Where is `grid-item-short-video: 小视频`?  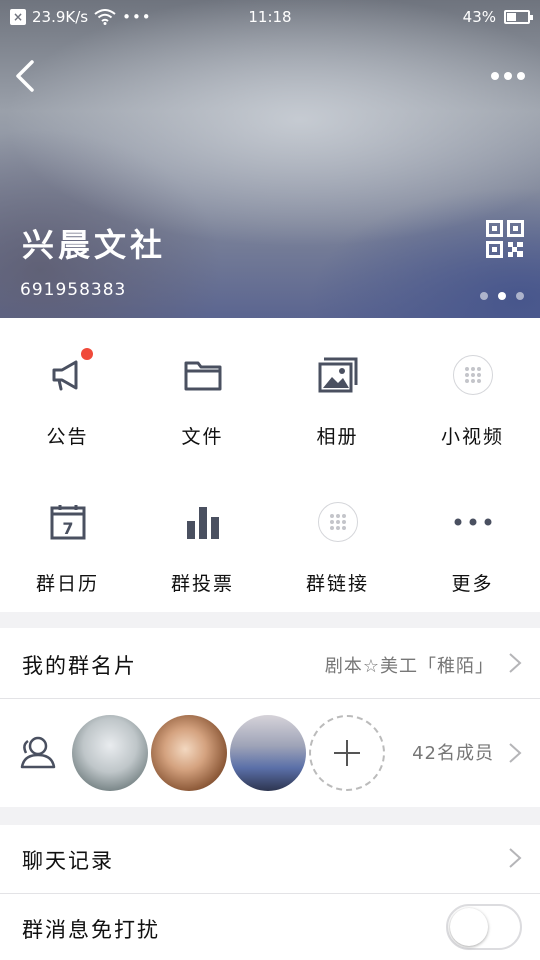 grid-item-short-video: 小视频 is located at coordinates (472, 391).